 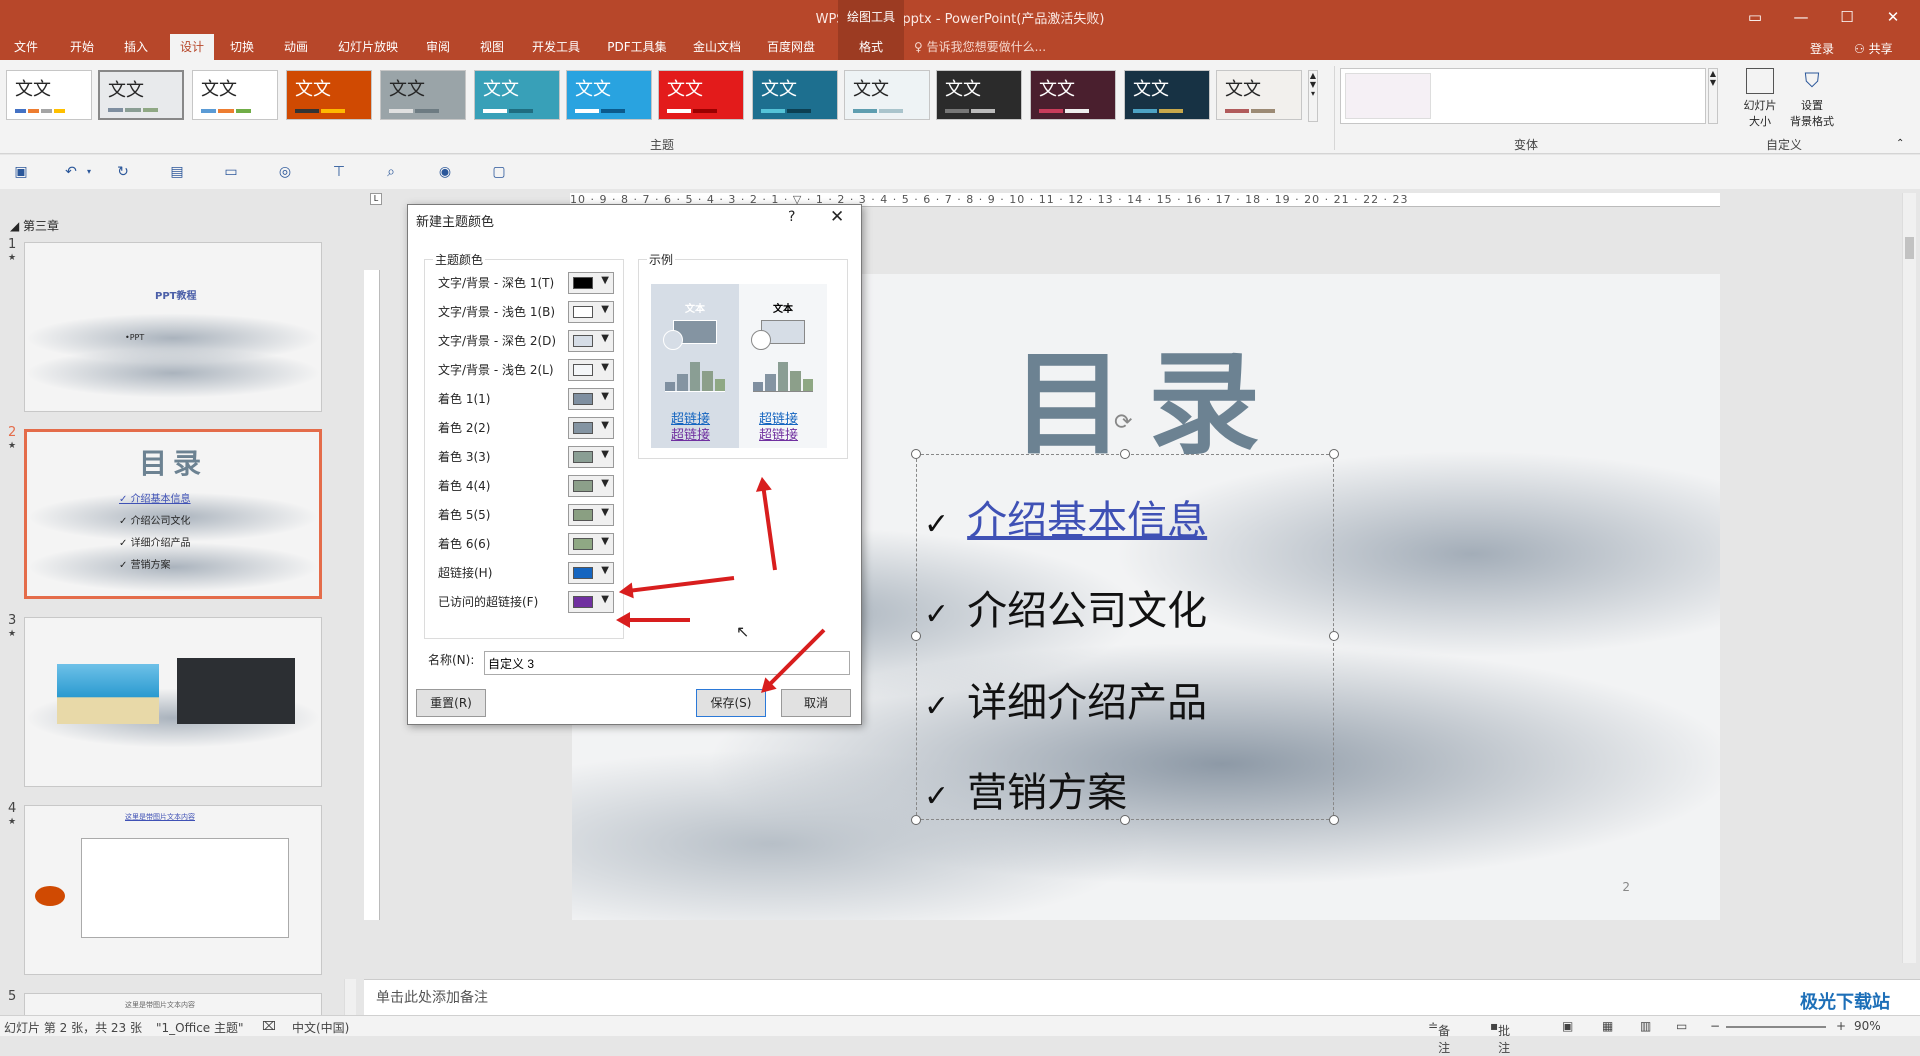 I want to click on cancel-button: 取消, so click(x=816, y=703).